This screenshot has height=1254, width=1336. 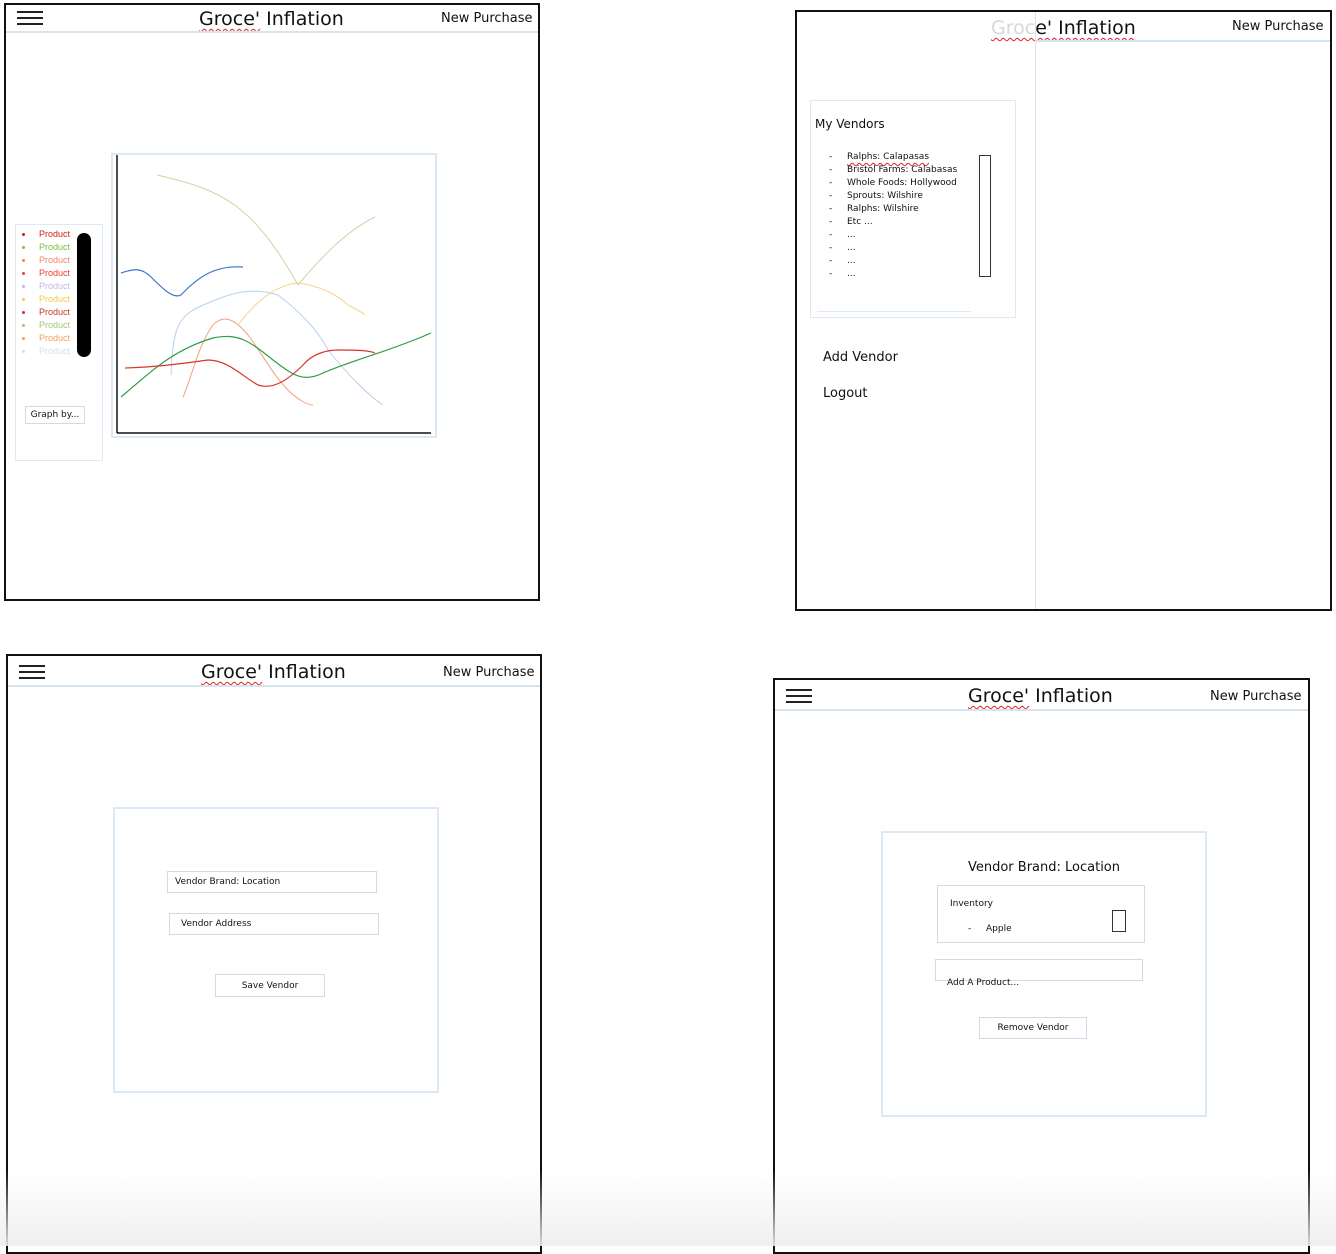 What do you see at coordinates (1033, 1028) in the screenshot?
I see `remove-vendor-button: Remove Vendor` at bounding box center [1033, 1028].